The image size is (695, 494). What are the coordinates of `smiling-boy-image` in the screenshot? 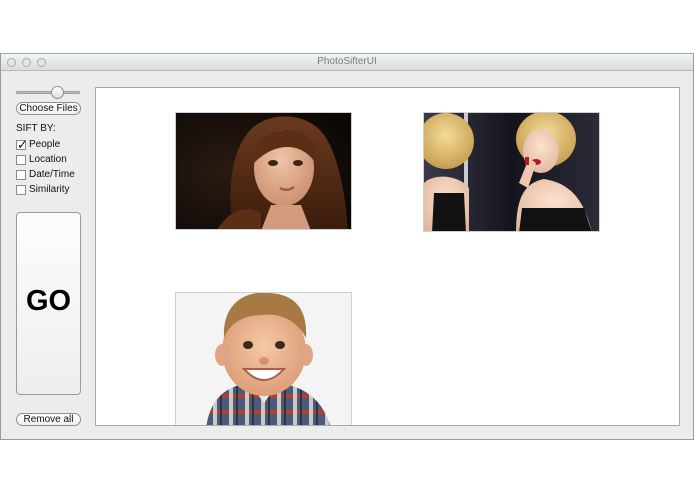 It's located at (263, 359).